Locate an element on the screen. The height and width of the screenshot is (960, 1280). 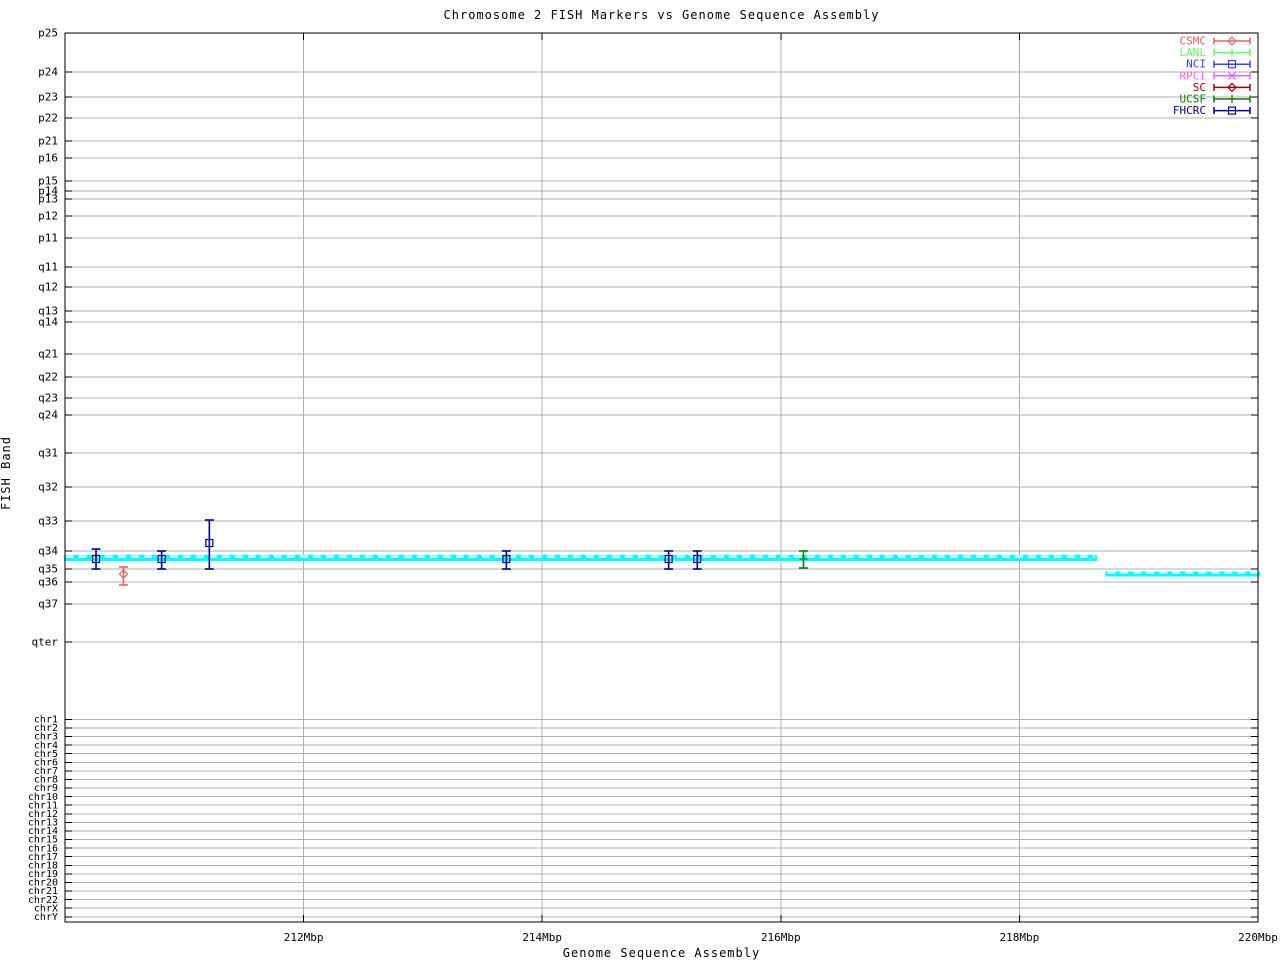
y-tick-label: p13 is located at coordinates (48, 199).